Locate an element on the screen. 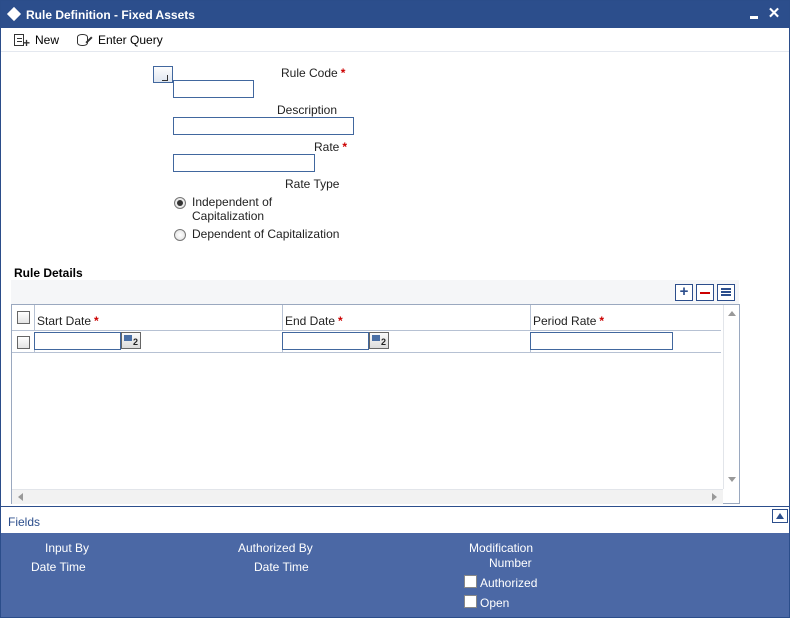 The width and height of the screenshot is (790, 618). period-rate-header-text: Period Rate is located at coordinates (565, 321).